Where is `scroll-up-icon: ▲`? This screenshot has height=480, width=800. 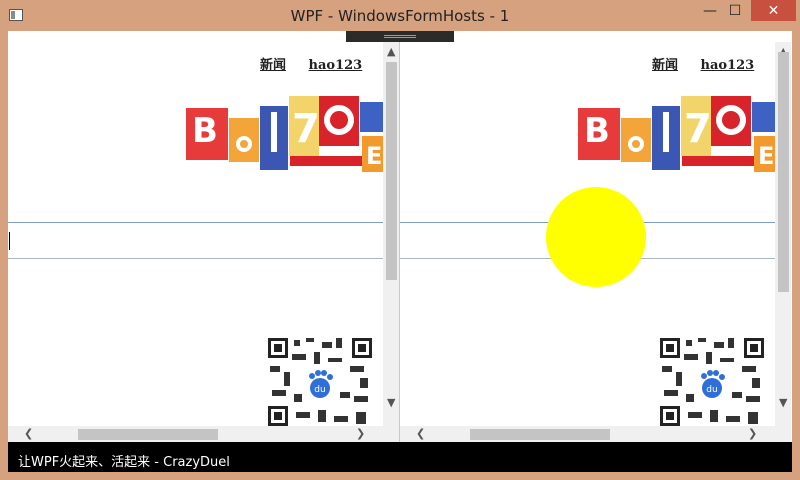 scroll-up-icon: ▲ is located at coordinates (391, 51).